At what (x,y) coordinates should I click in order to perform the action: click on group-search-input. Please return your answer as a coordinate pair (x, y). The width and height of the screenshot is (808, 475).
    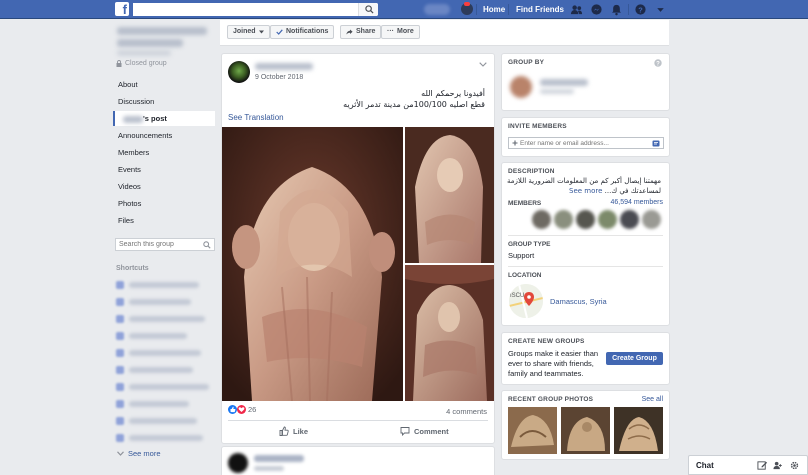
    Looking at the image, I should click on (158, 244).